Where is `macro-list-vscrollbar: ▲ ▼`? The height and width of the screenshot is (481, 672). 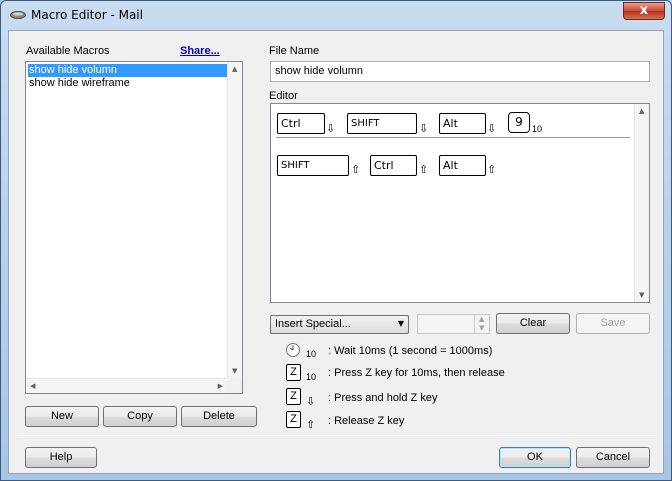 macro-list-vscrollbar: ▲ ▼ is located at coordinates (234, 220).